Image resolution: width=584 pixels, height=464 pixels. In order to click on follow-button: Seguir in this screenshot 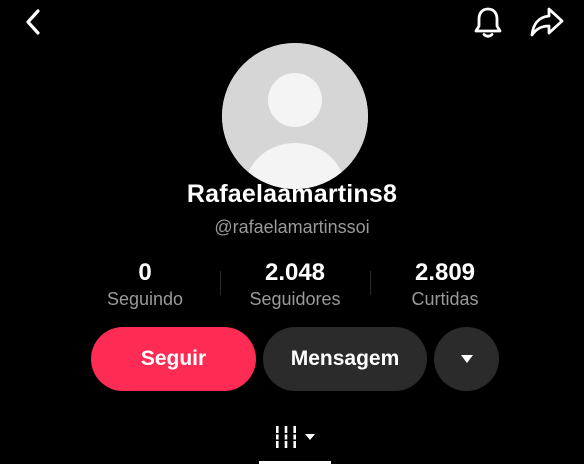, I will do `click(173, 359)`.